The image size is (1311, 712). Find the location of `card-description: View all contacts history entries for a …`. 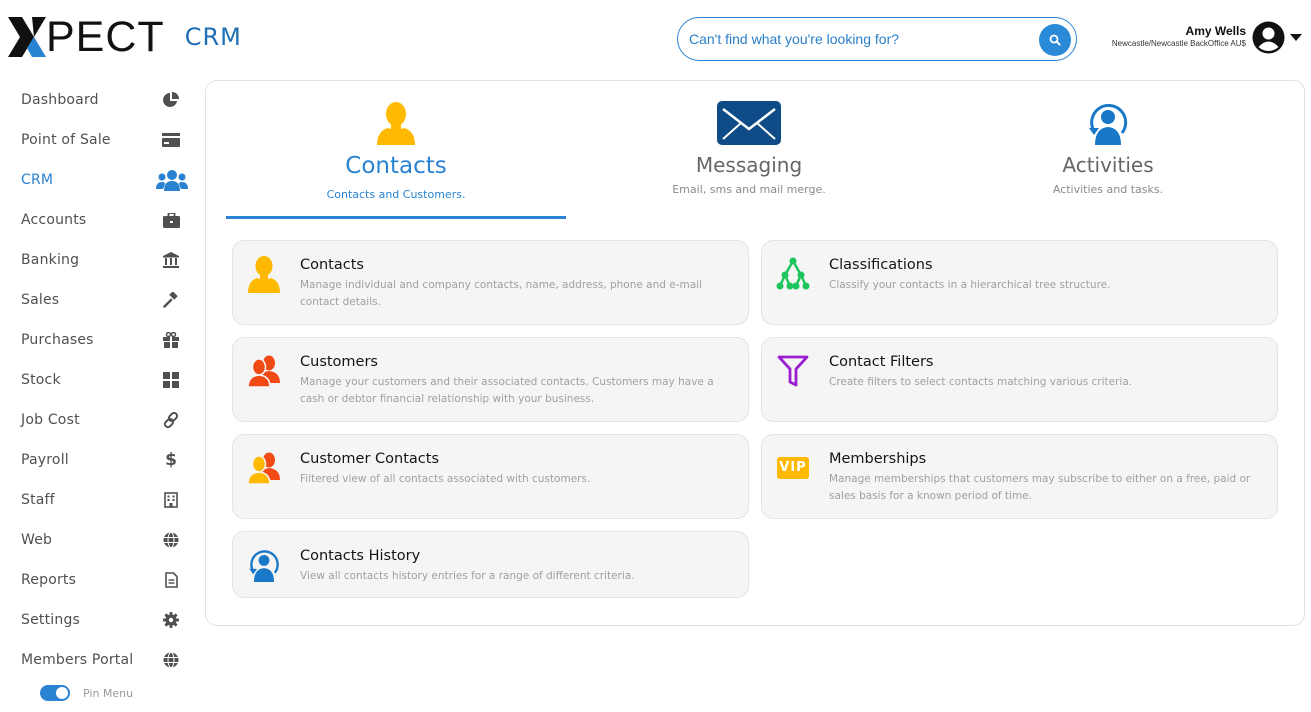

card-description: View all contacts history entries for a … is located at coordinates (467, 576).